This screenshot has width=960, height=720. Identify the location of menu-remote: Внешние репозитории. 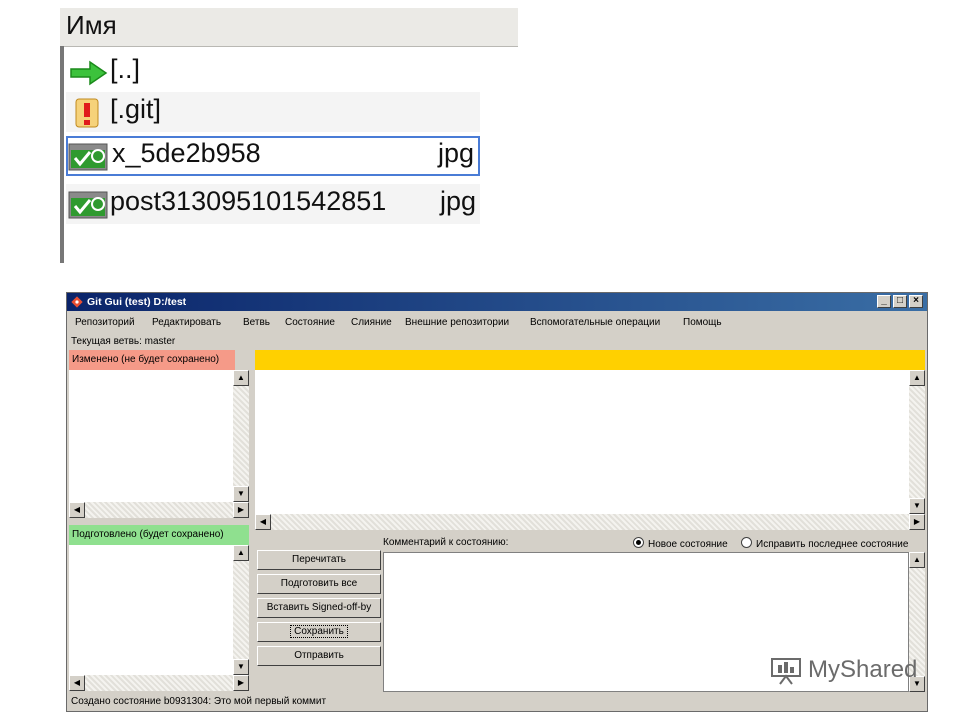
(457, 322).